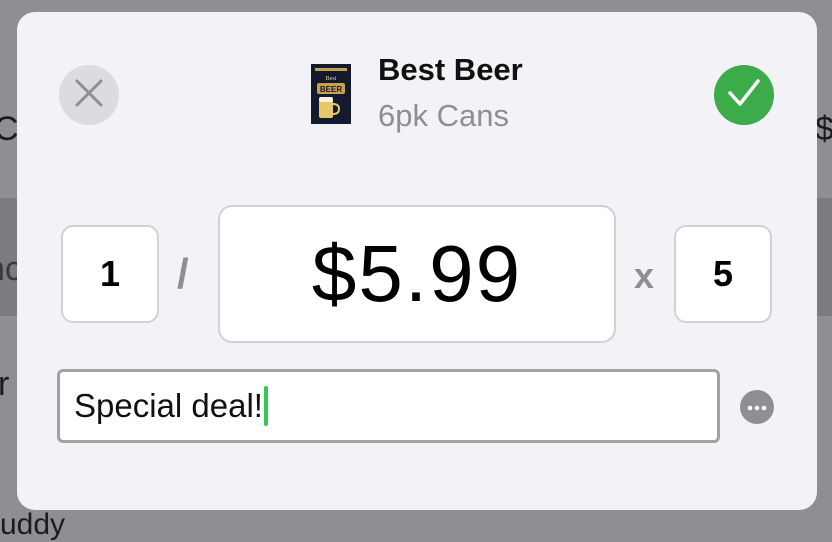 This screenshot has width=832, height=542. Describe the element at coordinates (644, 275) in the screenshot. I see `multiplier-symbol: x` at that location.